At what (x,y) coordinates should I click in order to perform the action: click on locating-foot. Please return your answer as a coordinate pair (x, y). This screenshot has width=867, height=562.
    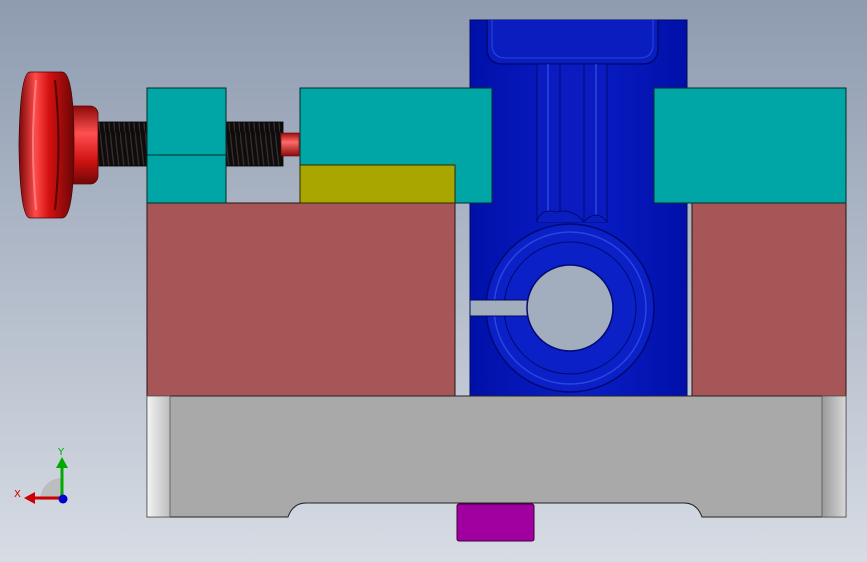
    Looking at the image, I should click on (495, 522).